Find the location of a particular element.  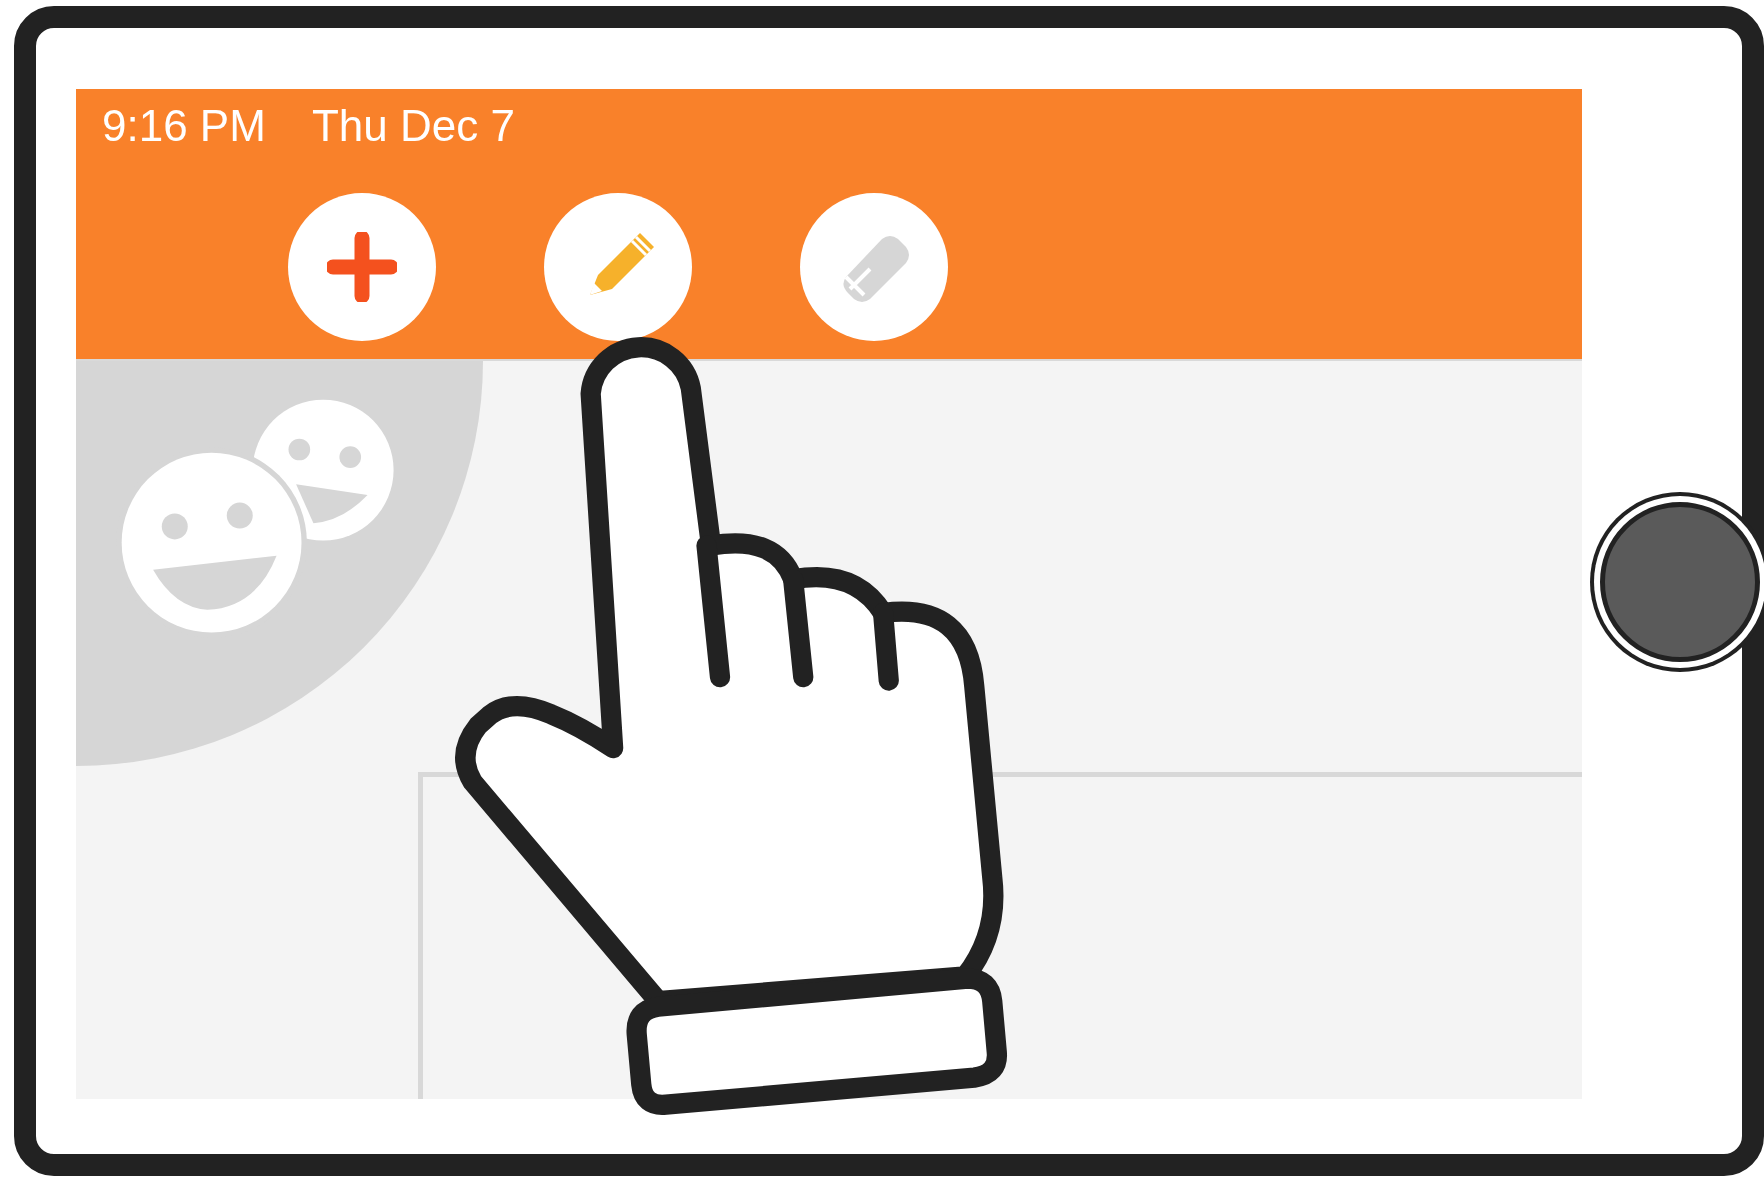

plus-icon is located at coordinates (362, 267).